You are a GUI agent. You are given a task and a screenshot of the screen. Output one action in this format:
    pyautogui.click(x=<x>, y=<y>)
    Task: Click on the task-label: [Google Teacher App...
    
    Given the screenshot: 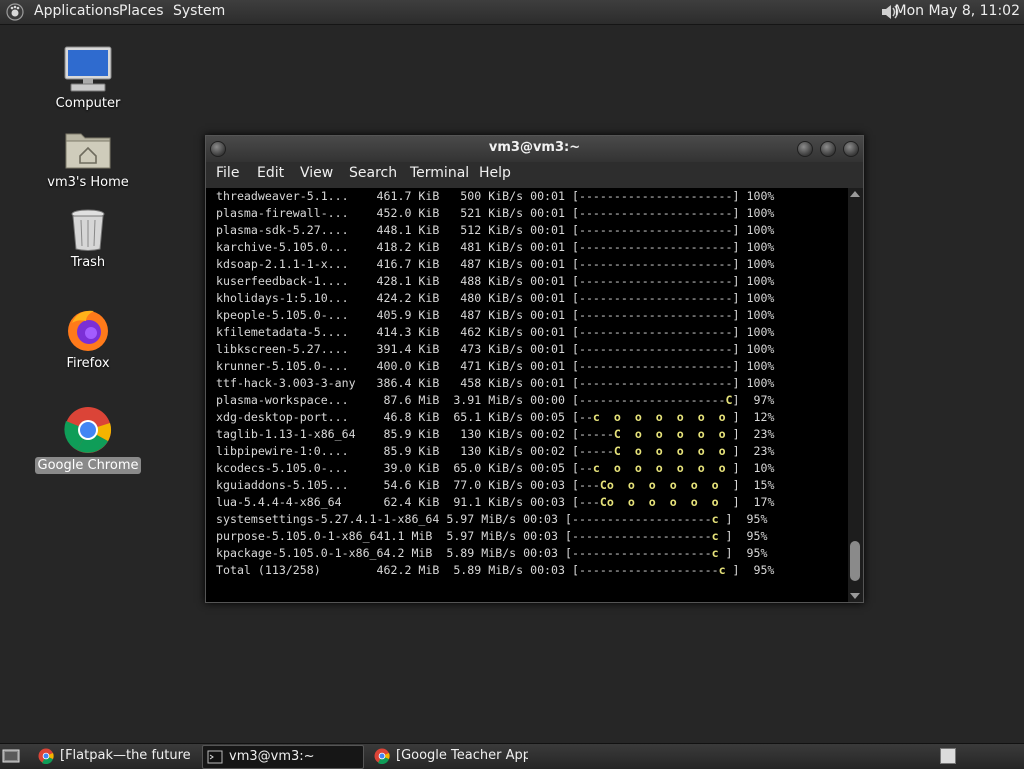 What is the action you would take?
    pyautogui.click(x=462, y=755)
    